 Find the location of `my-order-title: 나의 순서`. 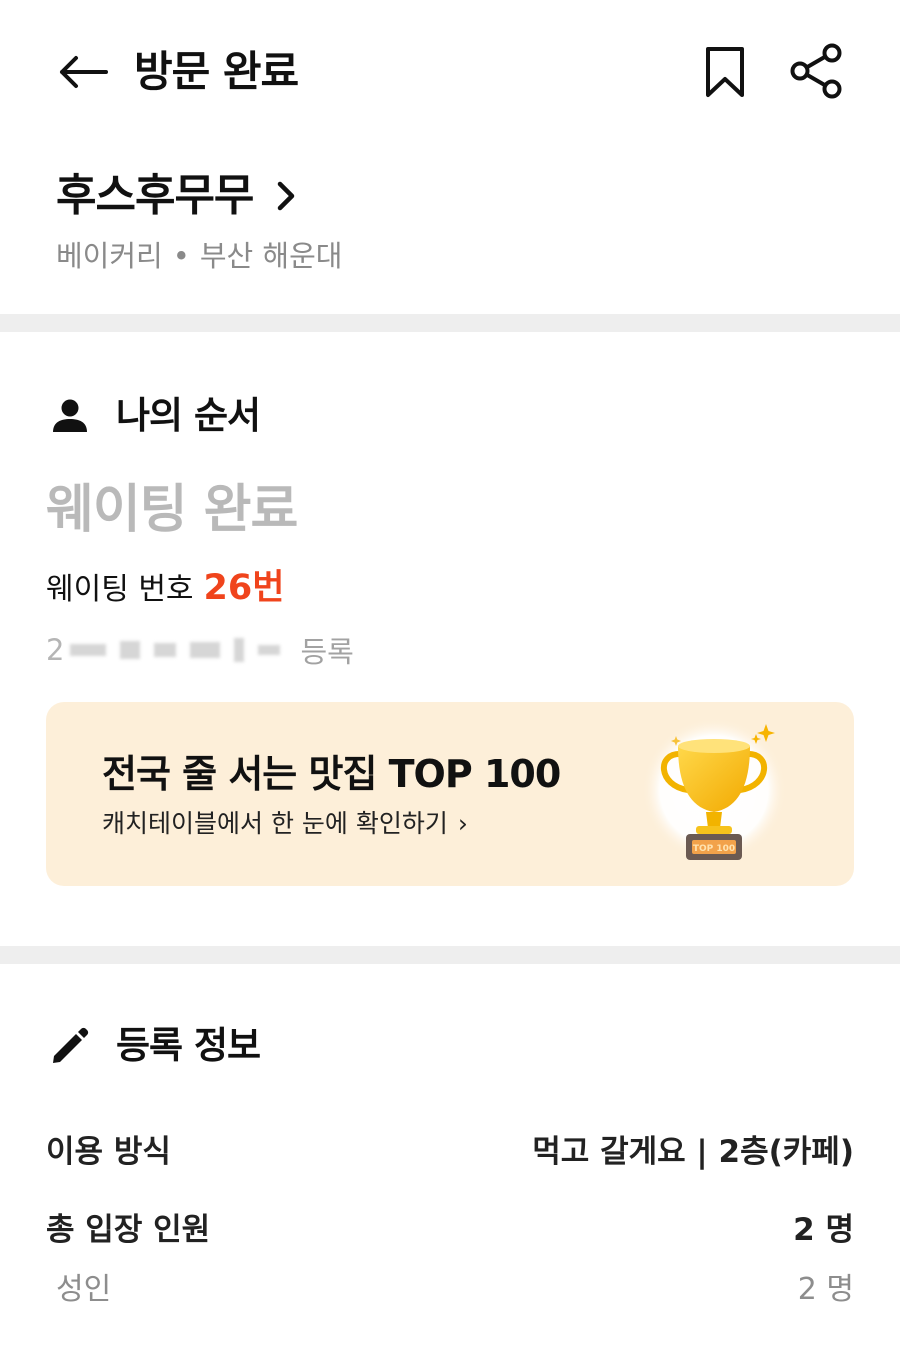

my-order-title: 나의 순서 is located at coordinates (188, 415).